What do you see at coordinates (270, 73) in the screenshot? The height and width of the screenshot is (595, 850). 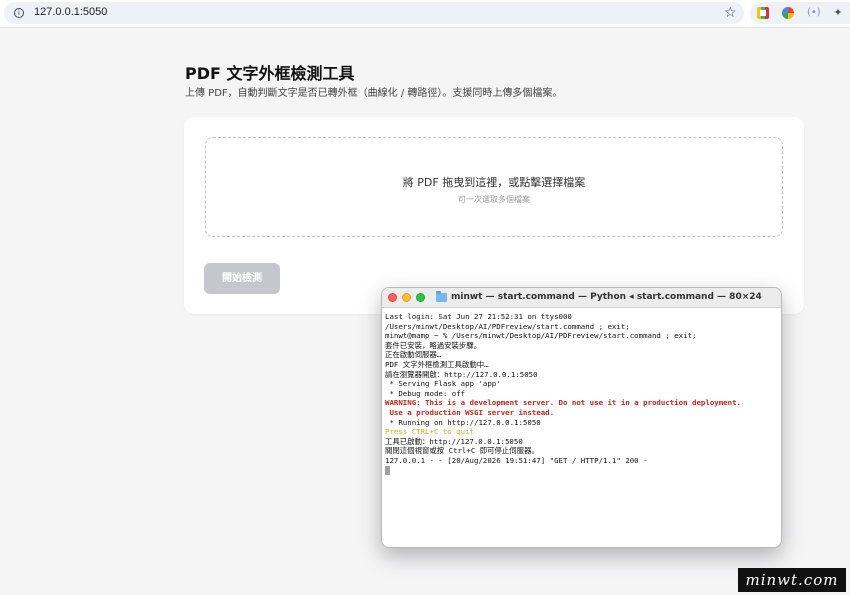 I see `page-title: PDF 文字外框檢測工具` at bounding box center [270, 73].